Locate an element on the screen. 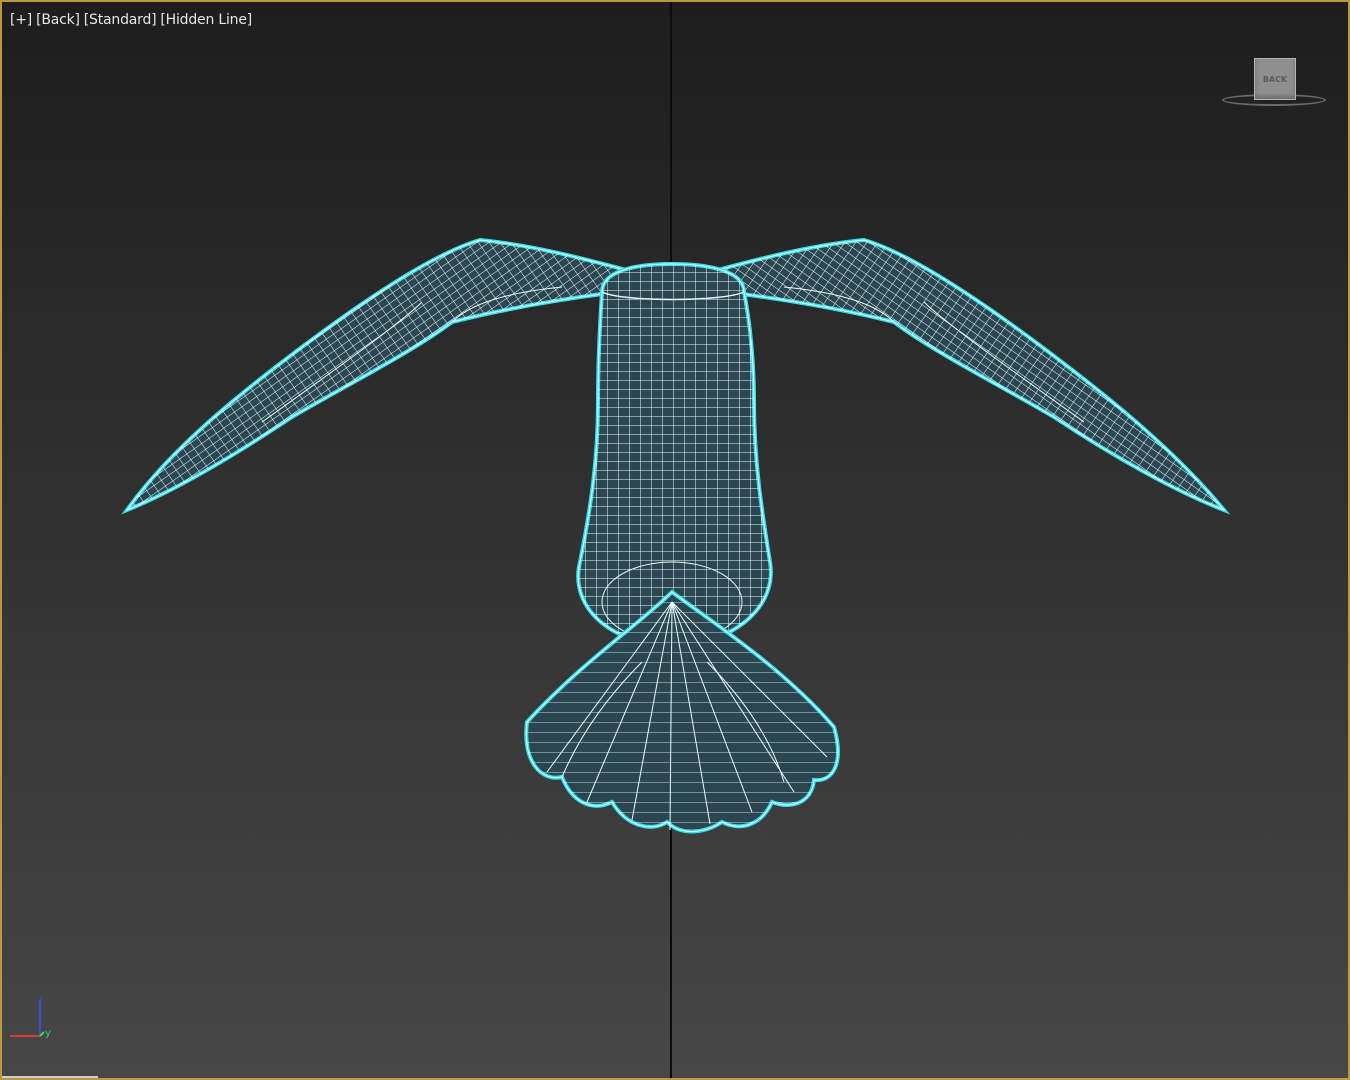  tail-fan is located at coordinates (682, 711).